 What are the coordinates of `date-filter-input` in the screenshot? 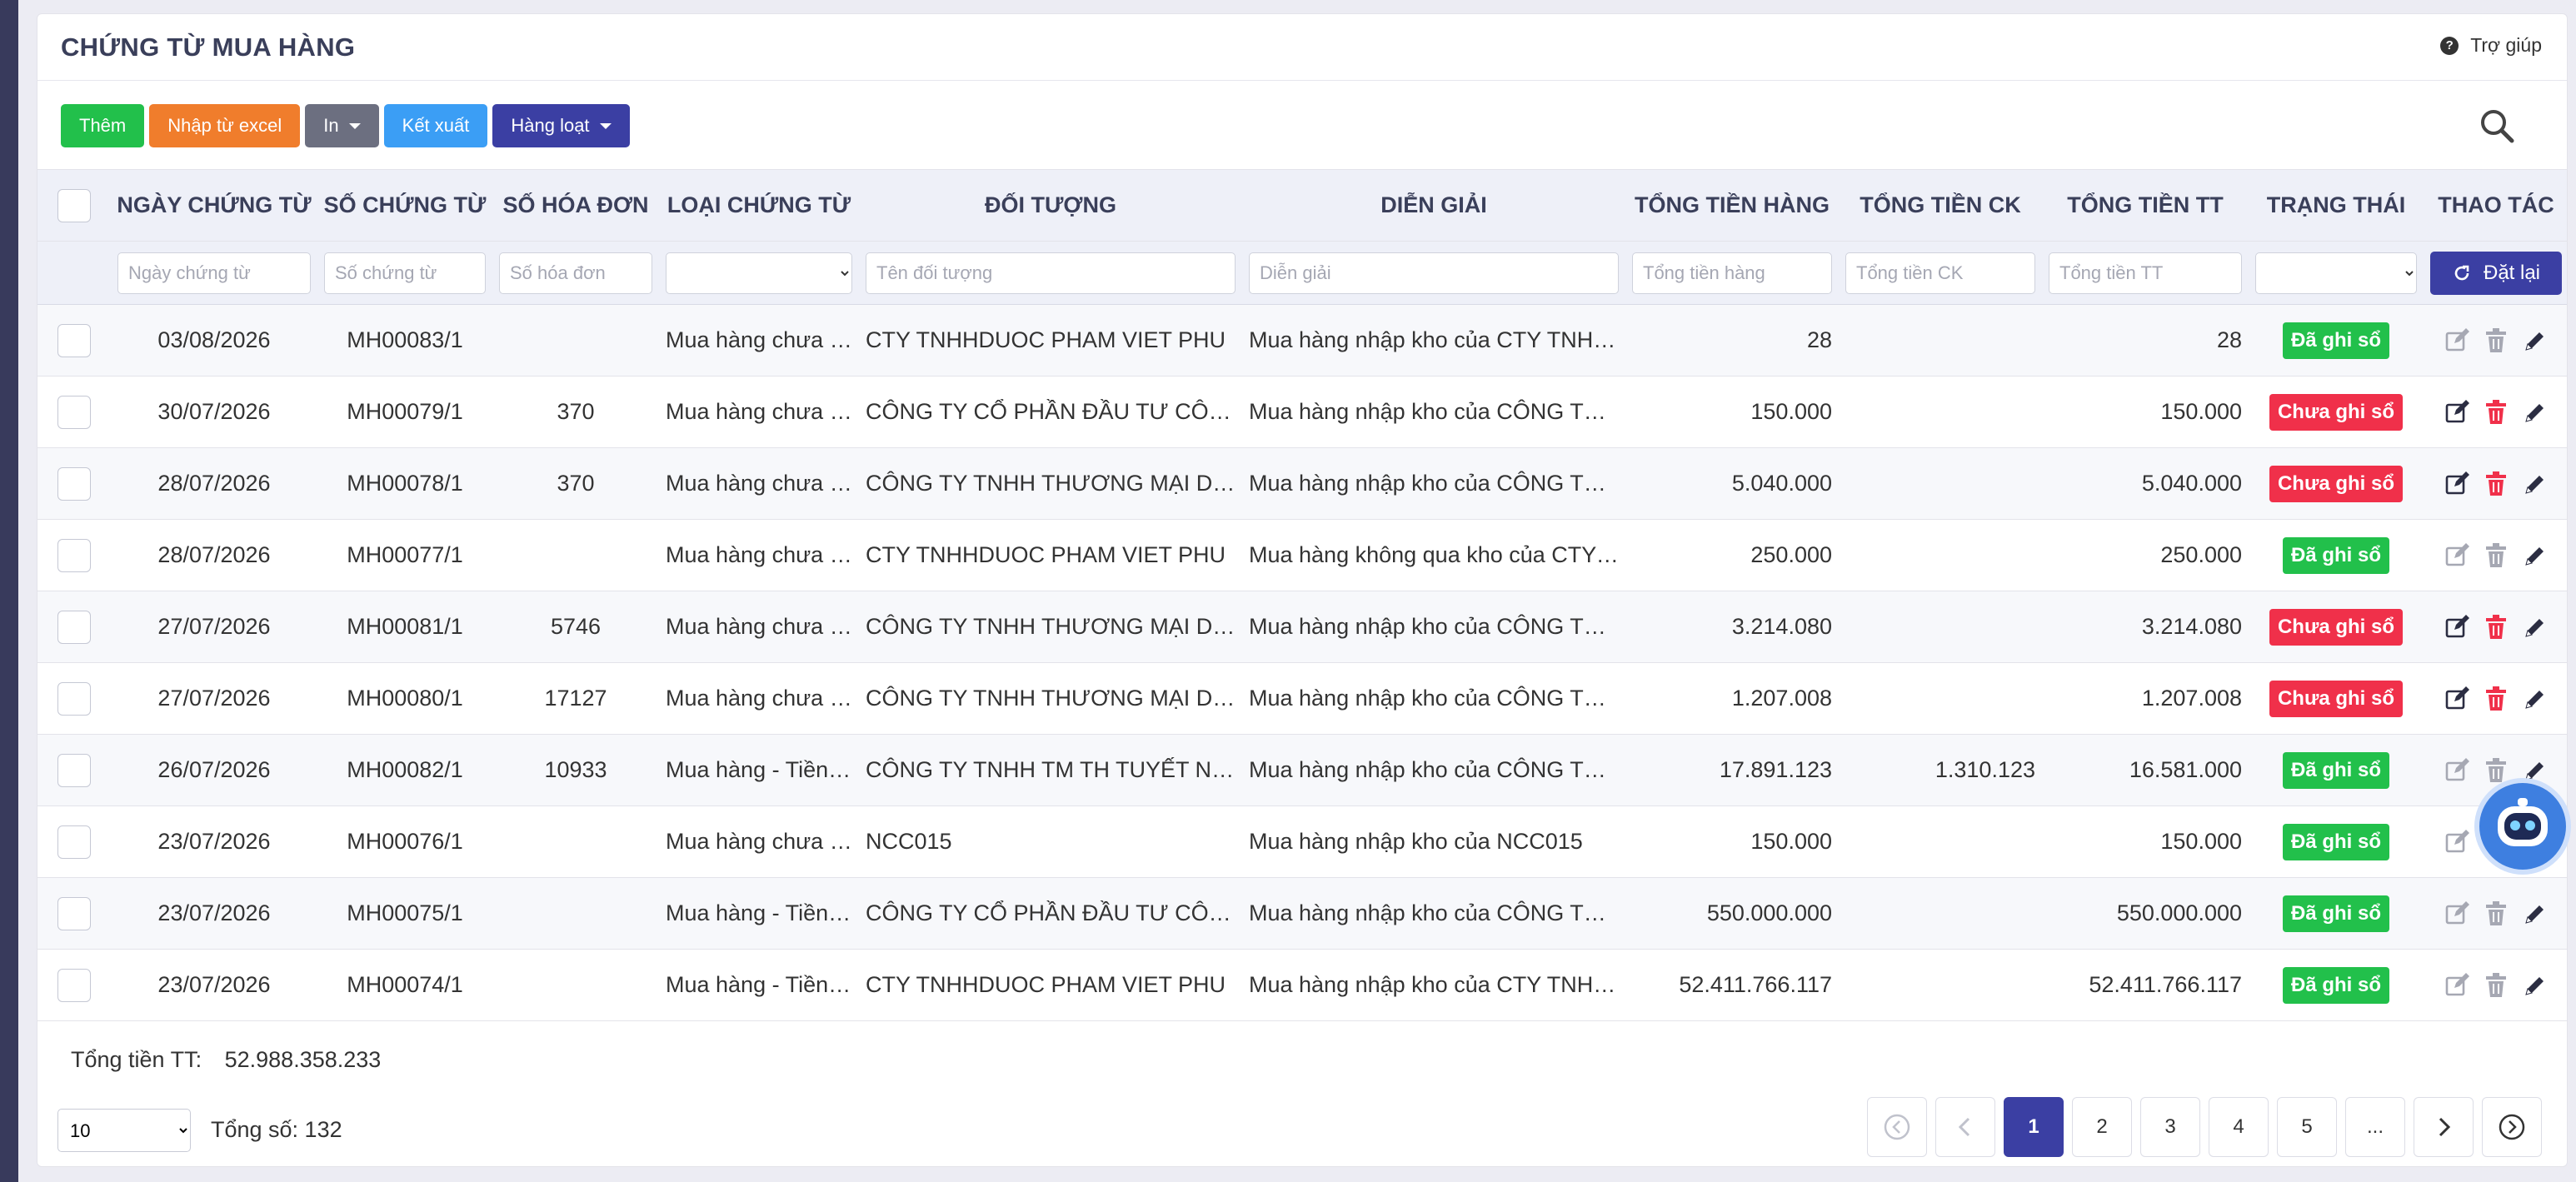 It's located at (214, 273).